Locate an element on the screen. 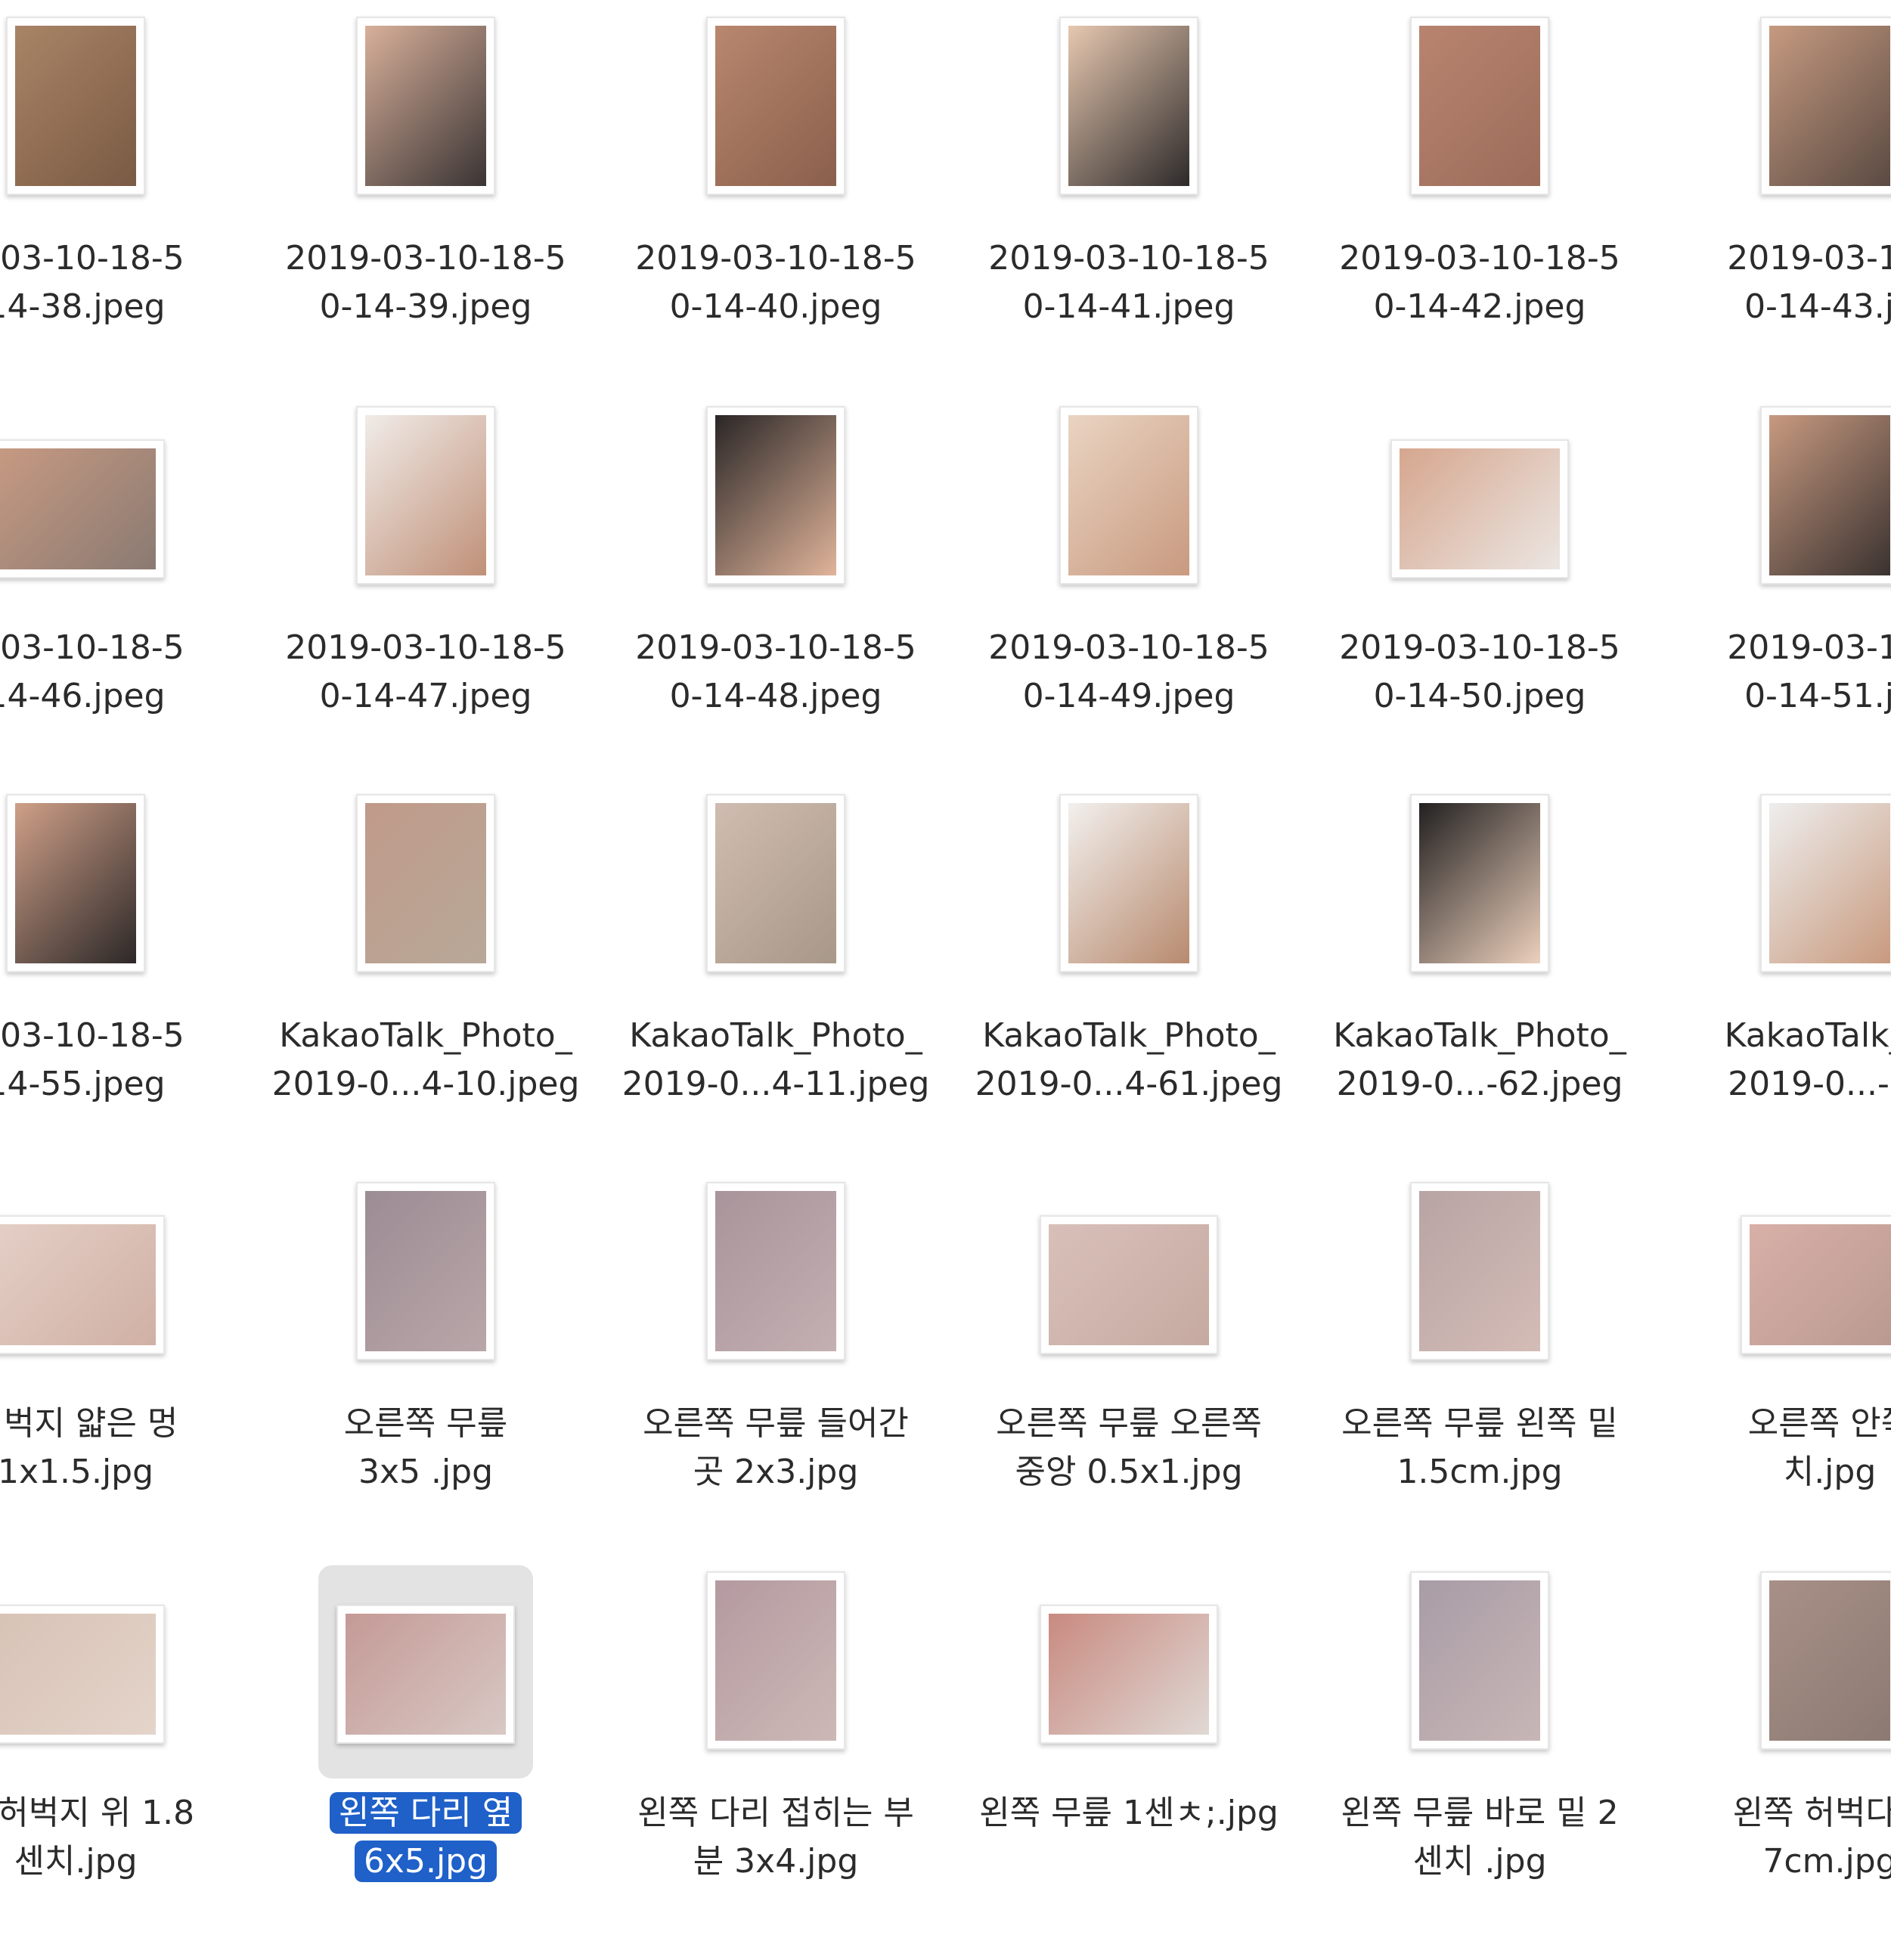 Image resolution: width=1891 pixels, height=1960 pixels. file-item: 2019-03-10-18-5 0-14-39.jpeg is located at coordinates (425, 211).